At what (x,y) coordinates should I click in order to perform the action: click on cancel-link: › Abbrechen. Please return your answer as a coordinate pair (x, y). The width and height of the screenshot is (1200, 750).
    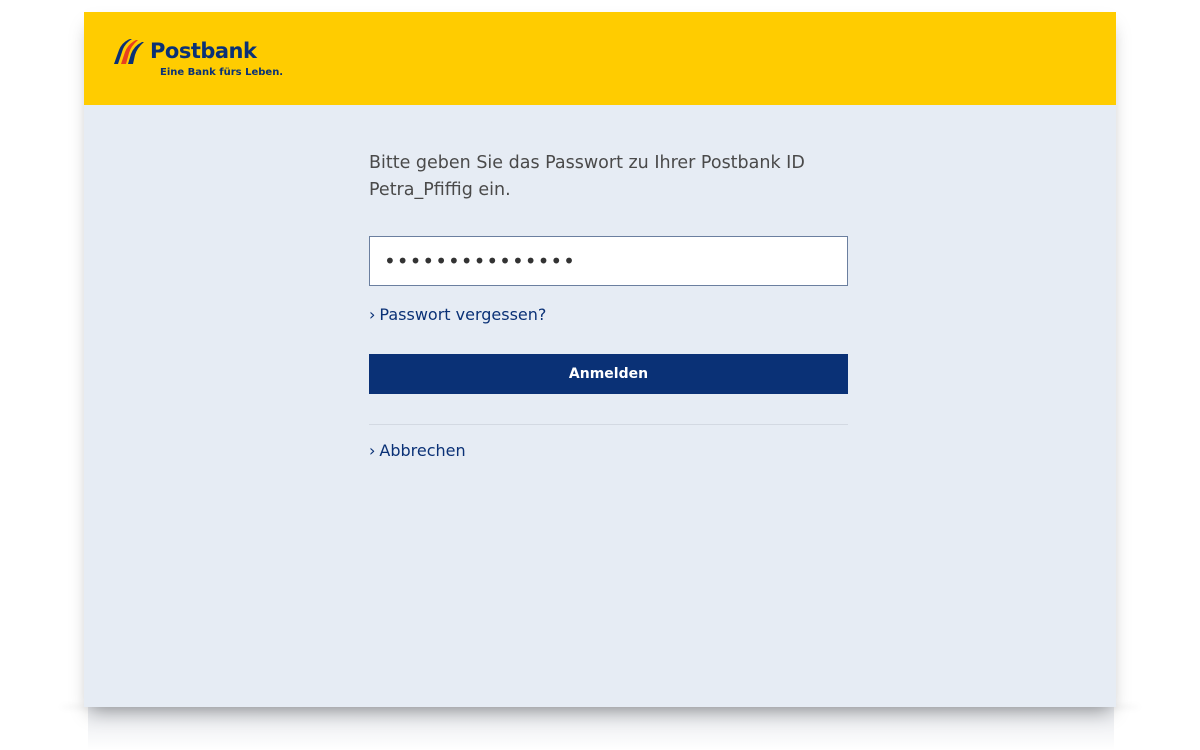
    Looking at the image, I should click on (417, 450).